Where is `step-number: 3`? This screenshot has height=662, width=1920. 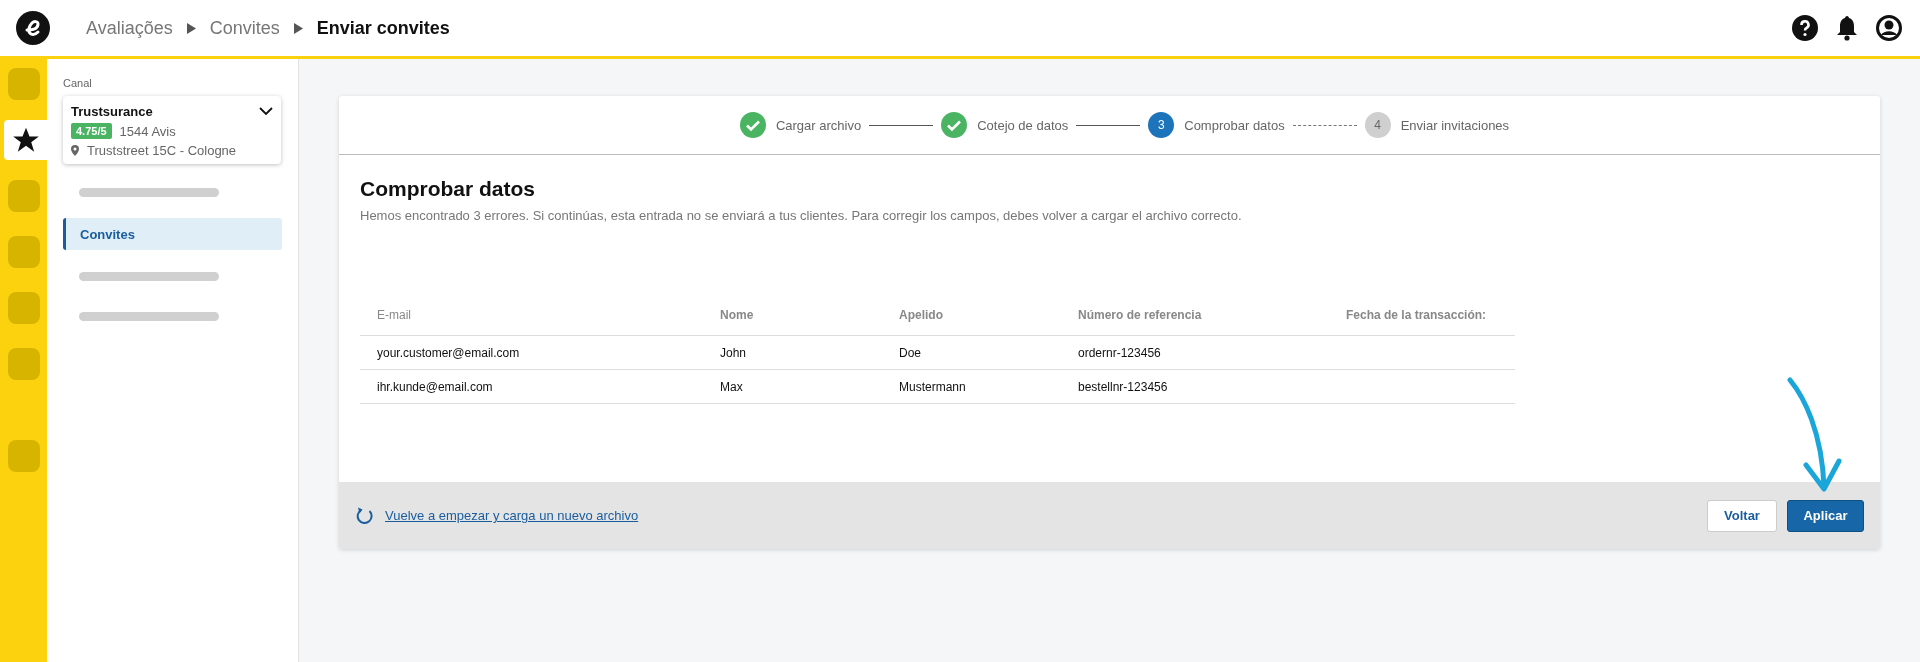
step-number: 3 is located at coordinates (1161, 125).